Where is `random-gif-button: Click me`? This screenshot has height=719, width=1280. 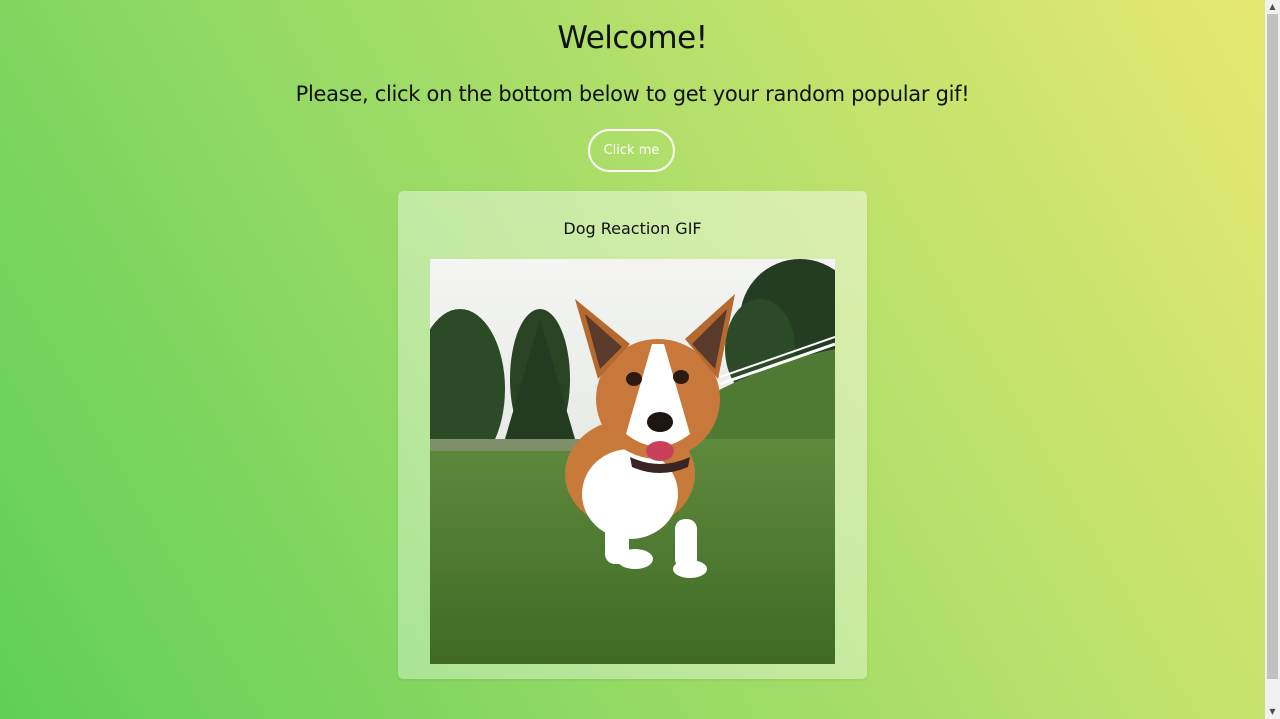
random-gif-button: Click me is located at coordinates (631, 150).